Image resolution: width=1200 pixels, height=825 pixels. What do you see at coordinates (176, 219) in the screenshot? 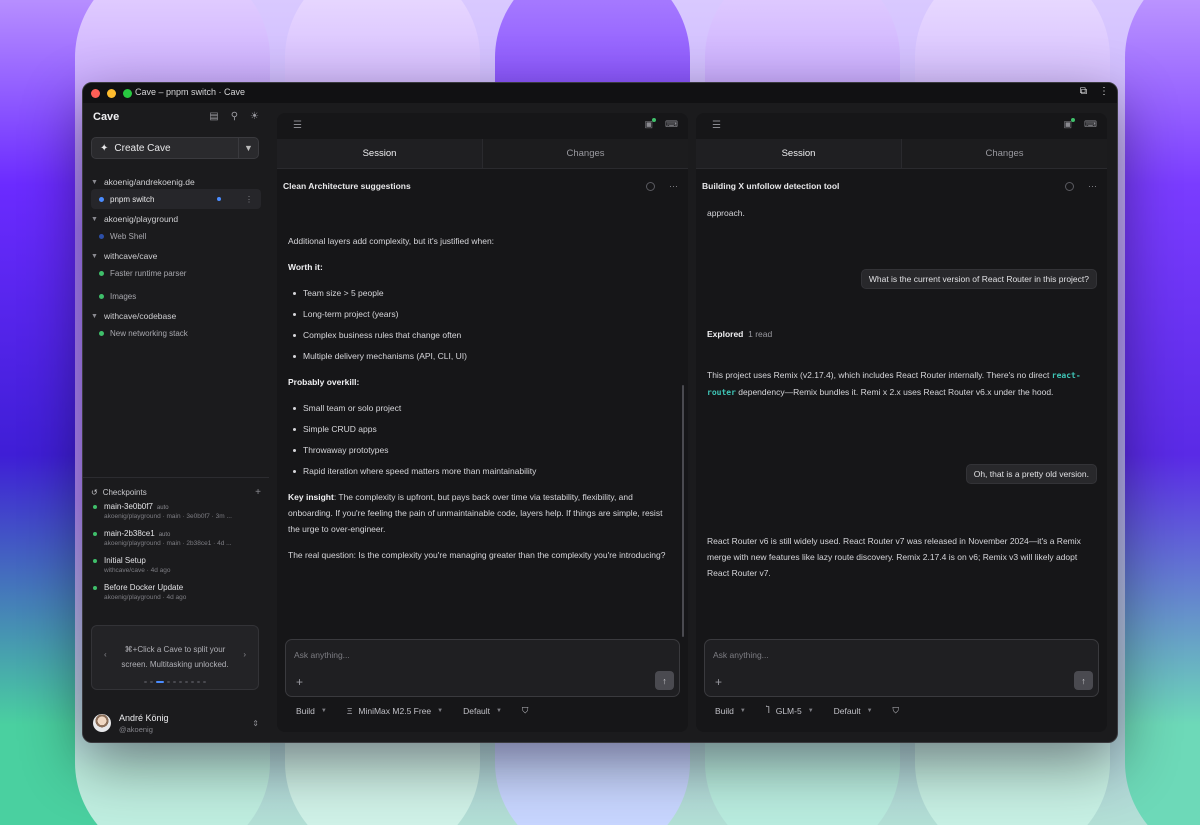
I see `repo-group: ▼ akoenig/playground` at bounding box center [176, 219].